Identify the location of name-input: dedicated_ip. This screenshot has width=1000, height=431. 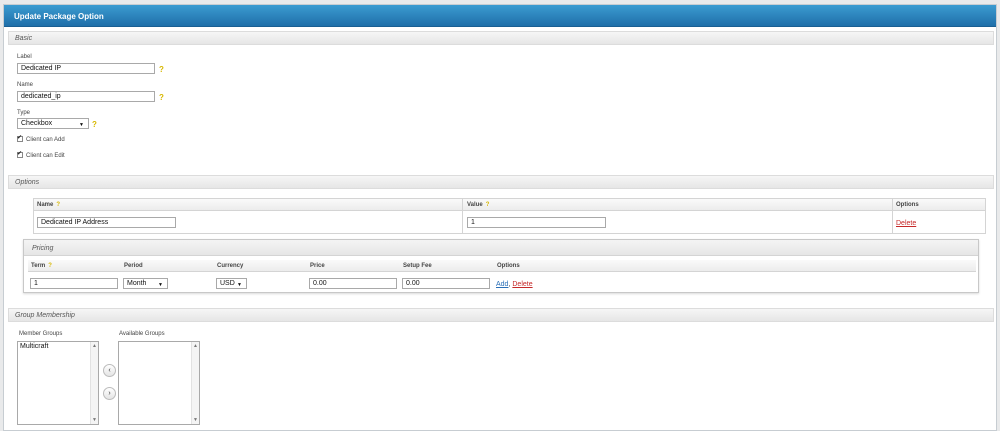
(86, 96).